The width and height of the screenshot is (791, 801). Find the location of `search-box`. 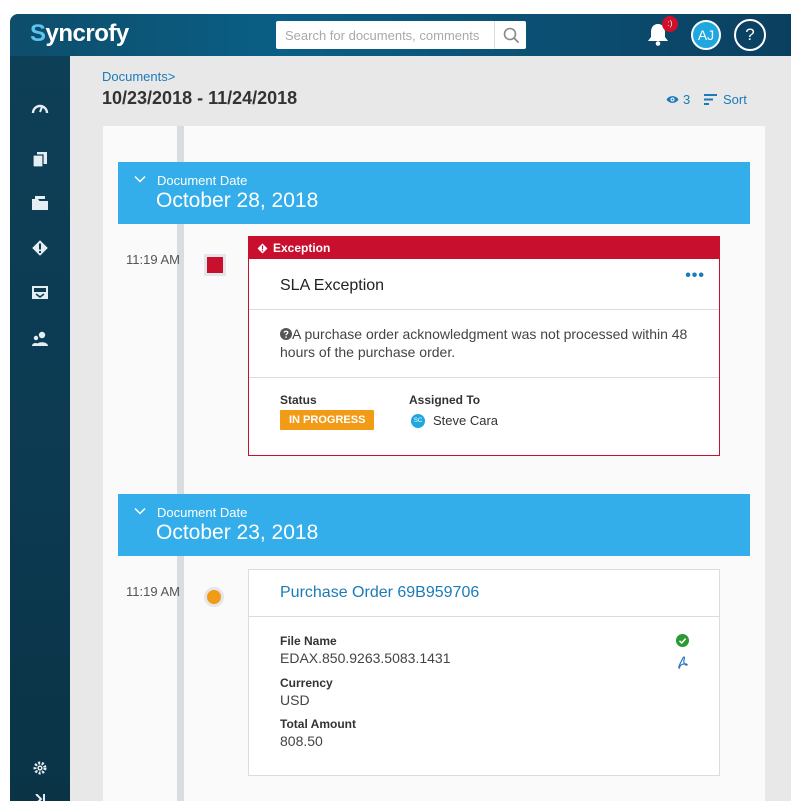

search-box is located at coordinates (401, 35).